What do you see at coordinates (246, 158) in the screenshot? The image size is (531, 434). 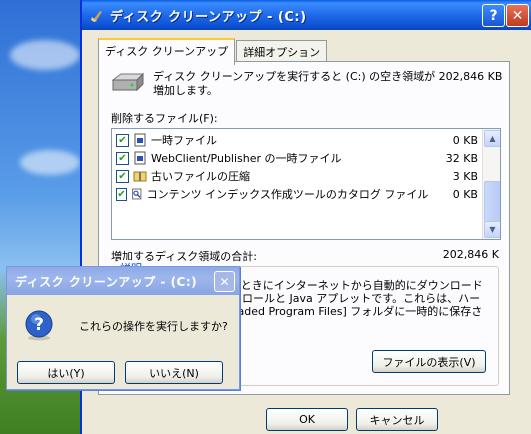 I see `file-name: WebClient/Publisher の一時ファイル` at bounding box center [246, 158].